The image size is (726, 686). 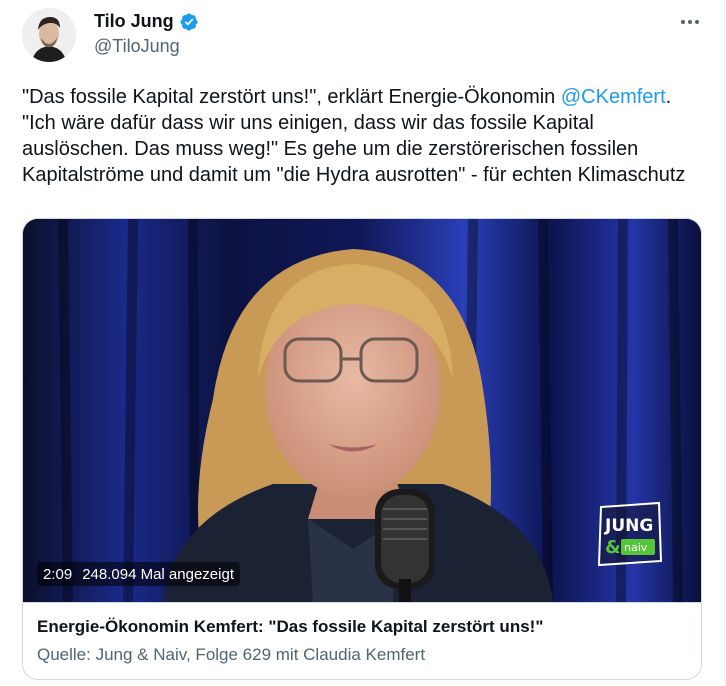 I want to click on author-avatar, so click(x=49, y=35).